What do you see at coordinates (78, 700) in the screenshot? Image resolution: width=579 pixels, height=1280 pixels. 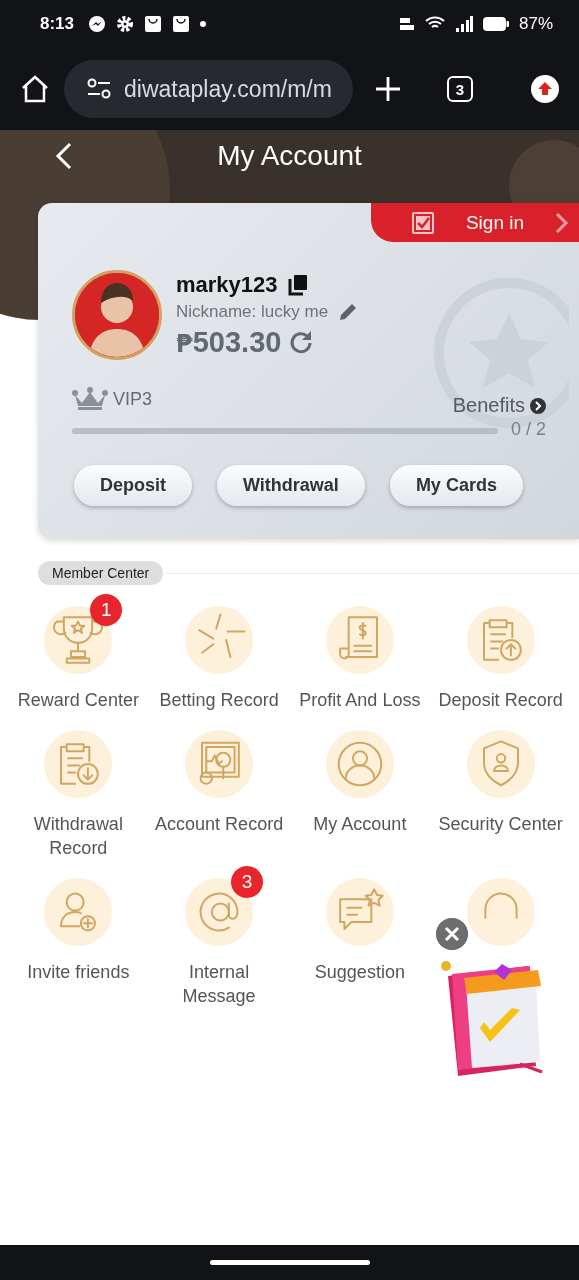 I see `menu-item-label: Reward Center` at bounding box center [78, 700].